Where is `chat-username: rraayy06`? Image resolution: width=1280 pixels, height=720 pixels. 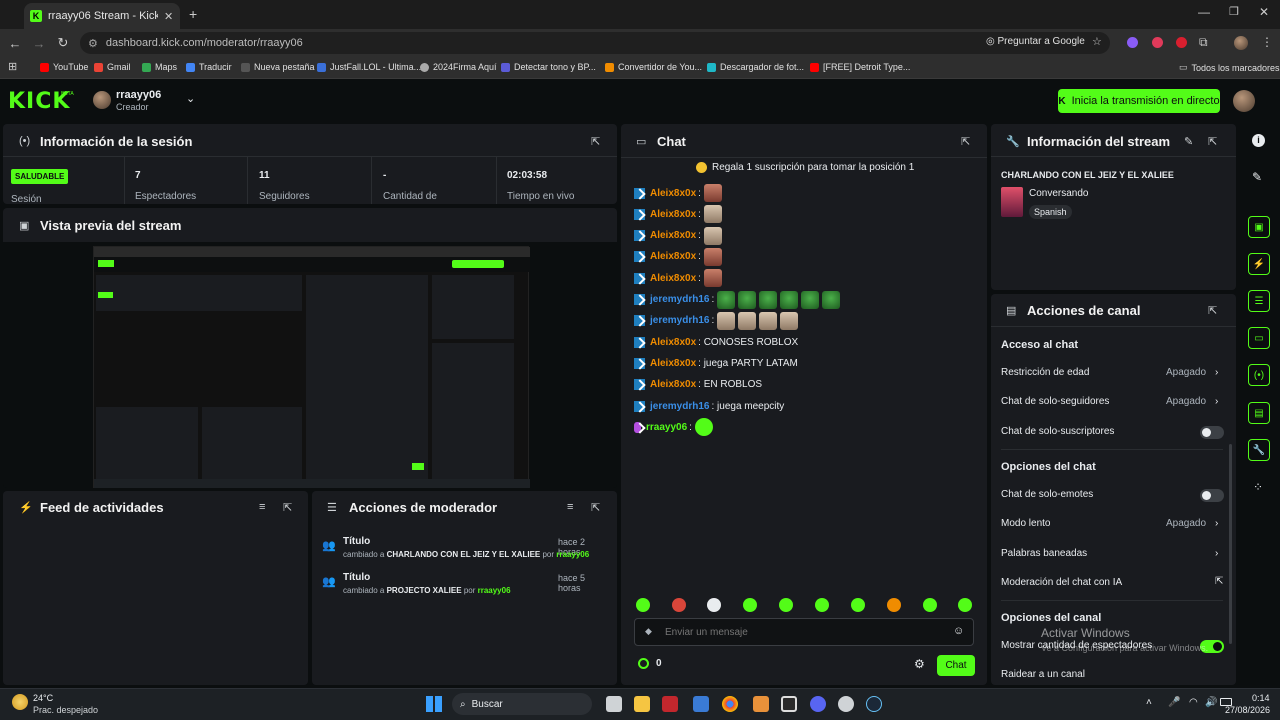 chat-username: rraayy06 is located at coordinates (666, 427).